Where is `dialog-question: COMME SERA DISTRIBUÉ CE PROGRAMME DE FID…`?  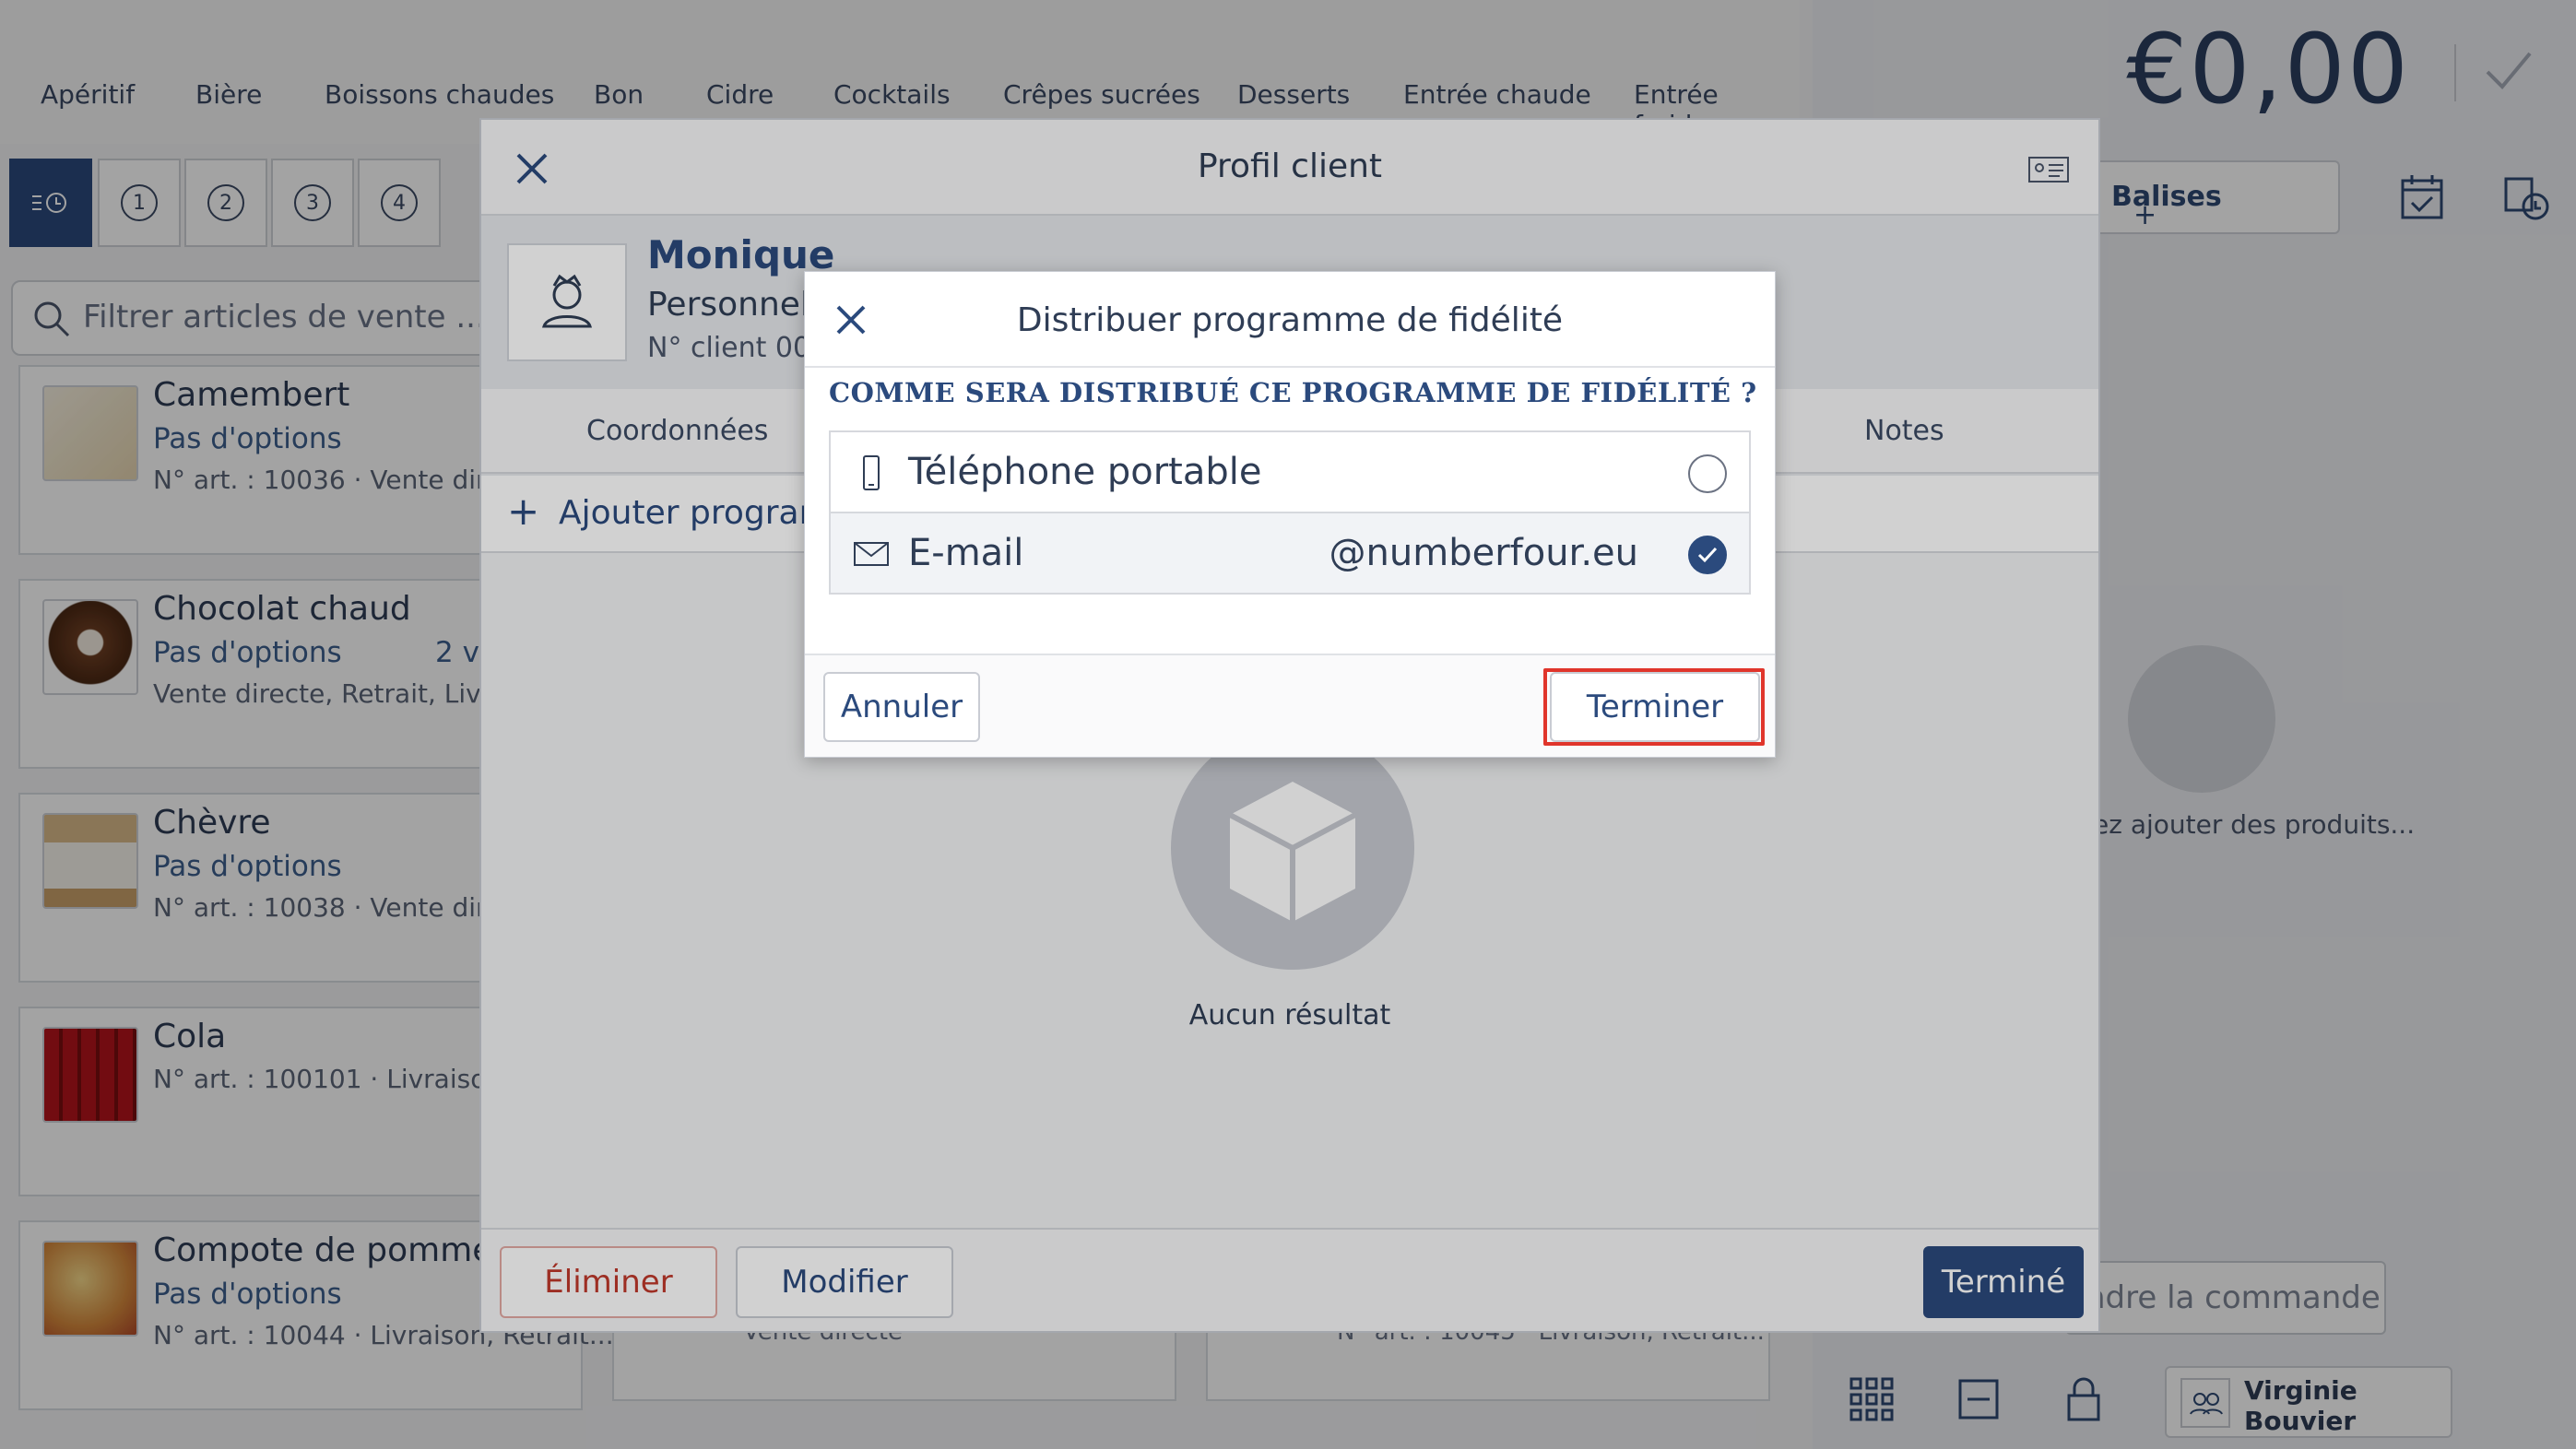 dialog-question: COMME SERA DISTRIBUÉ CE PROGRAMME DE FID… is located at coordinates (1293, 392).